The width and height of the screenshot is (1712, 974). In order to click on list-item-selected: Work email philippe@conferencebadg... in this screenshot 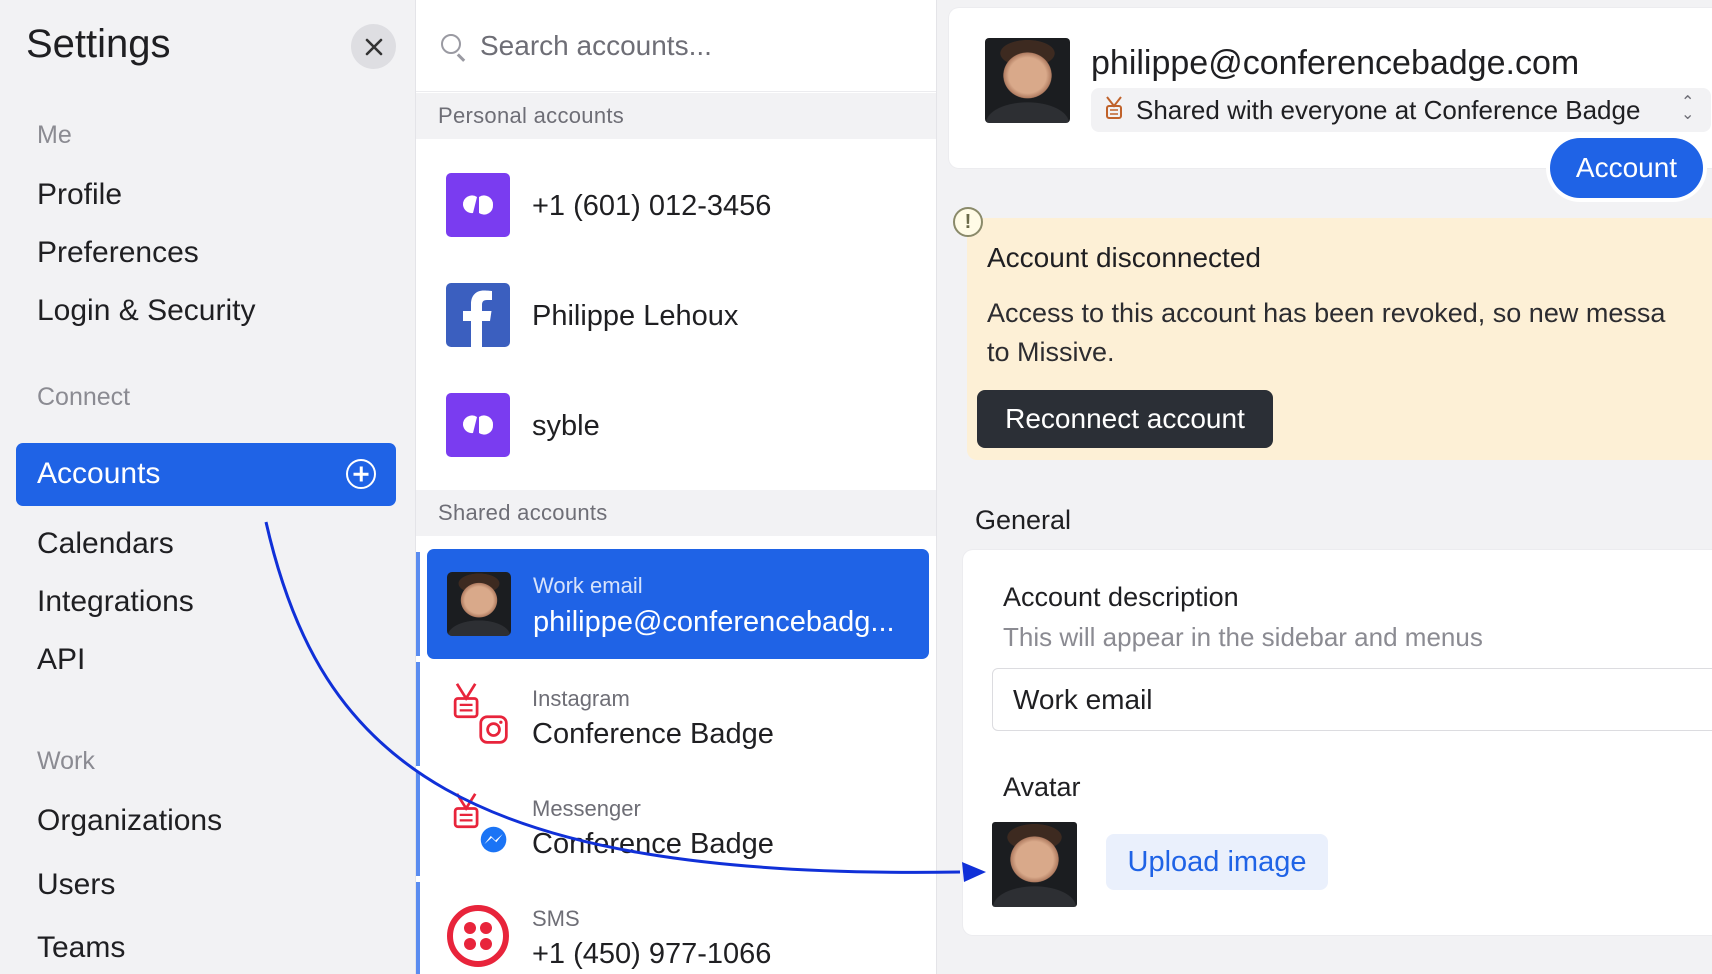, I will do `click(678, 604)`.